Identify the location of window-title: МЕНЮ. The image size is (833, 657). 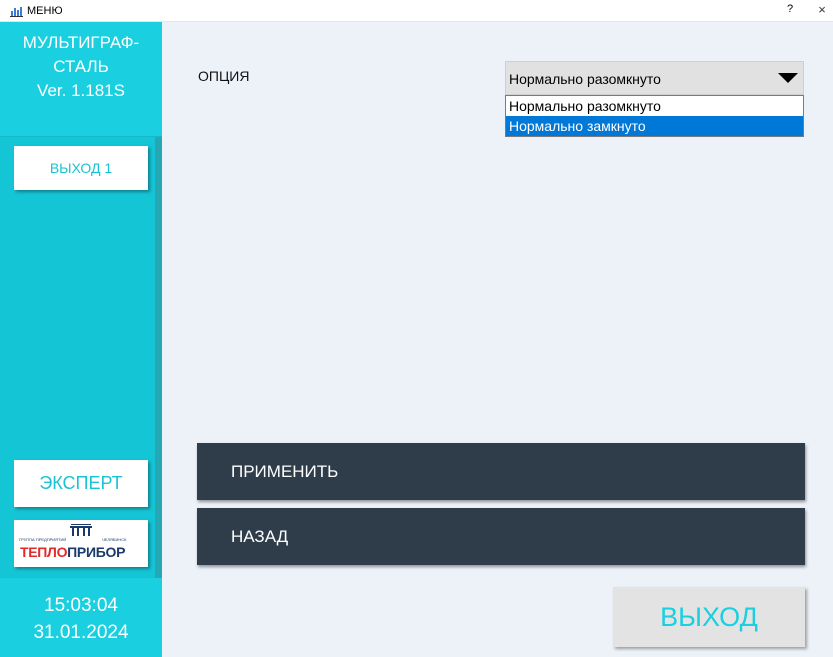
(45, 11).